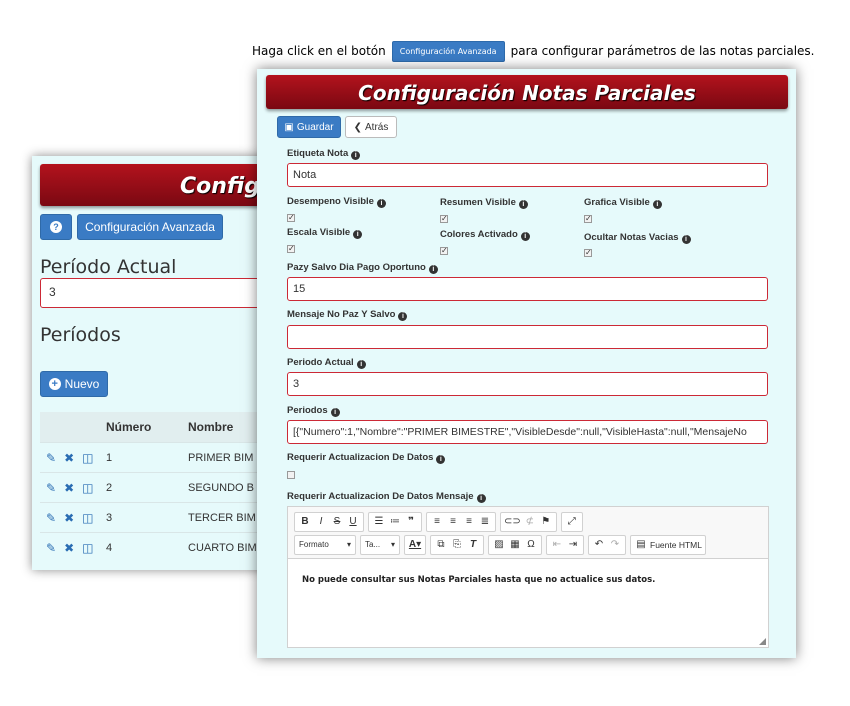 The width and height of the screenshot is (850, 706). I want to click on floppy-disk-icon: ▣, so click(289, 127).